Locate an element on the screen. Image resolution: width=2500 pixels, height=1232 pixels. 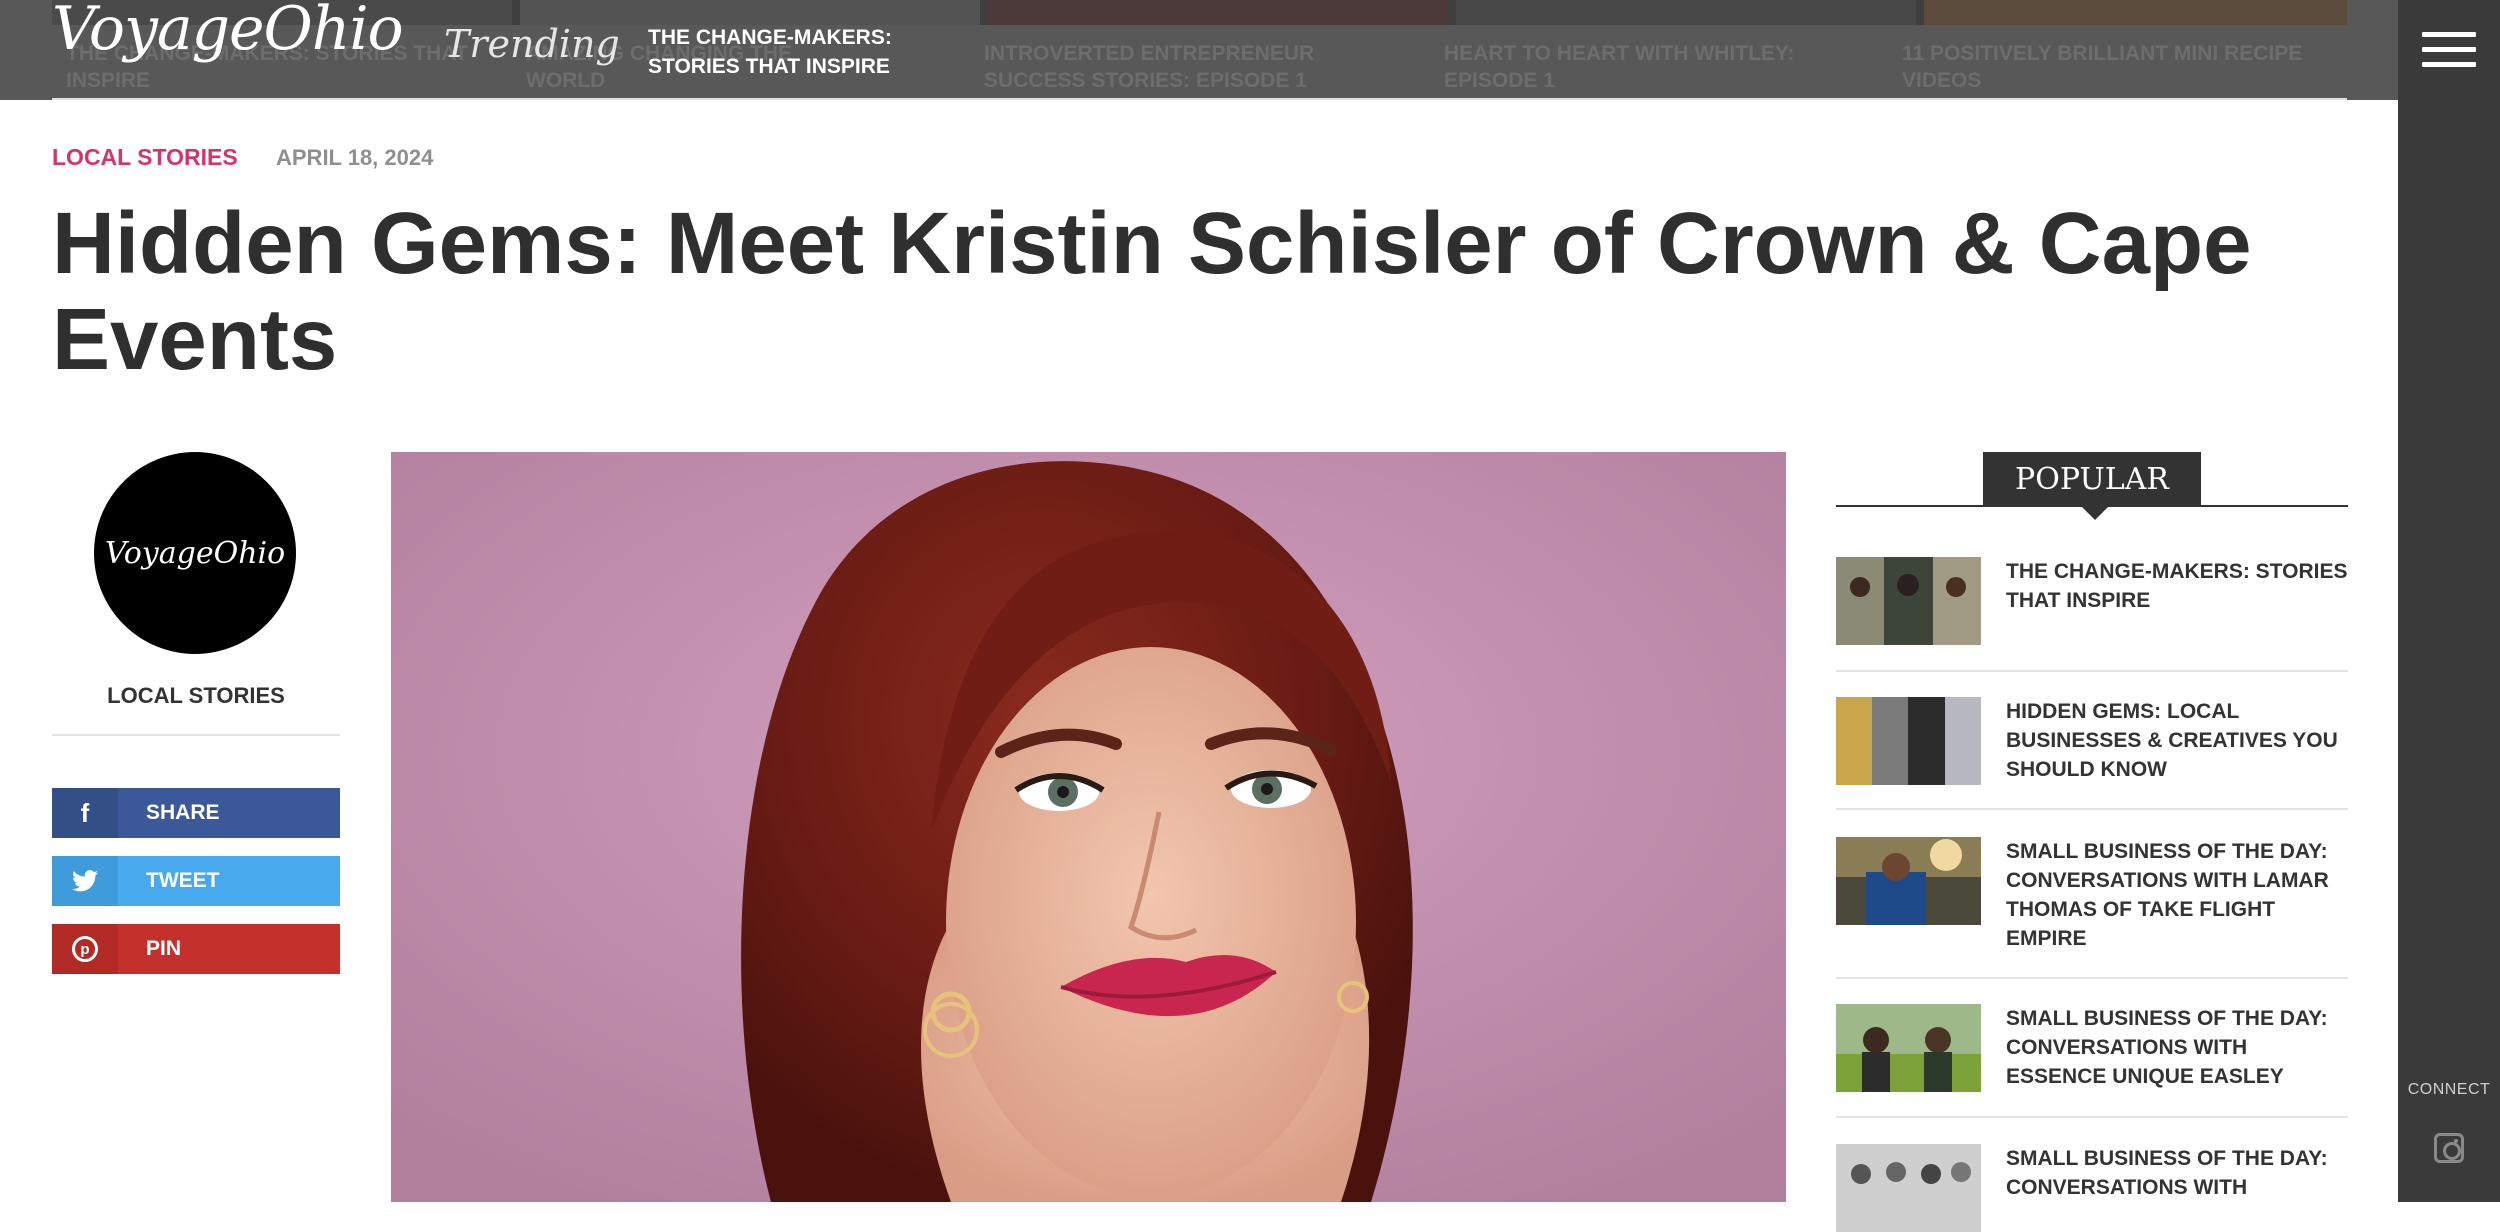
pin-label: PIN is located at coordinates (164, 948).